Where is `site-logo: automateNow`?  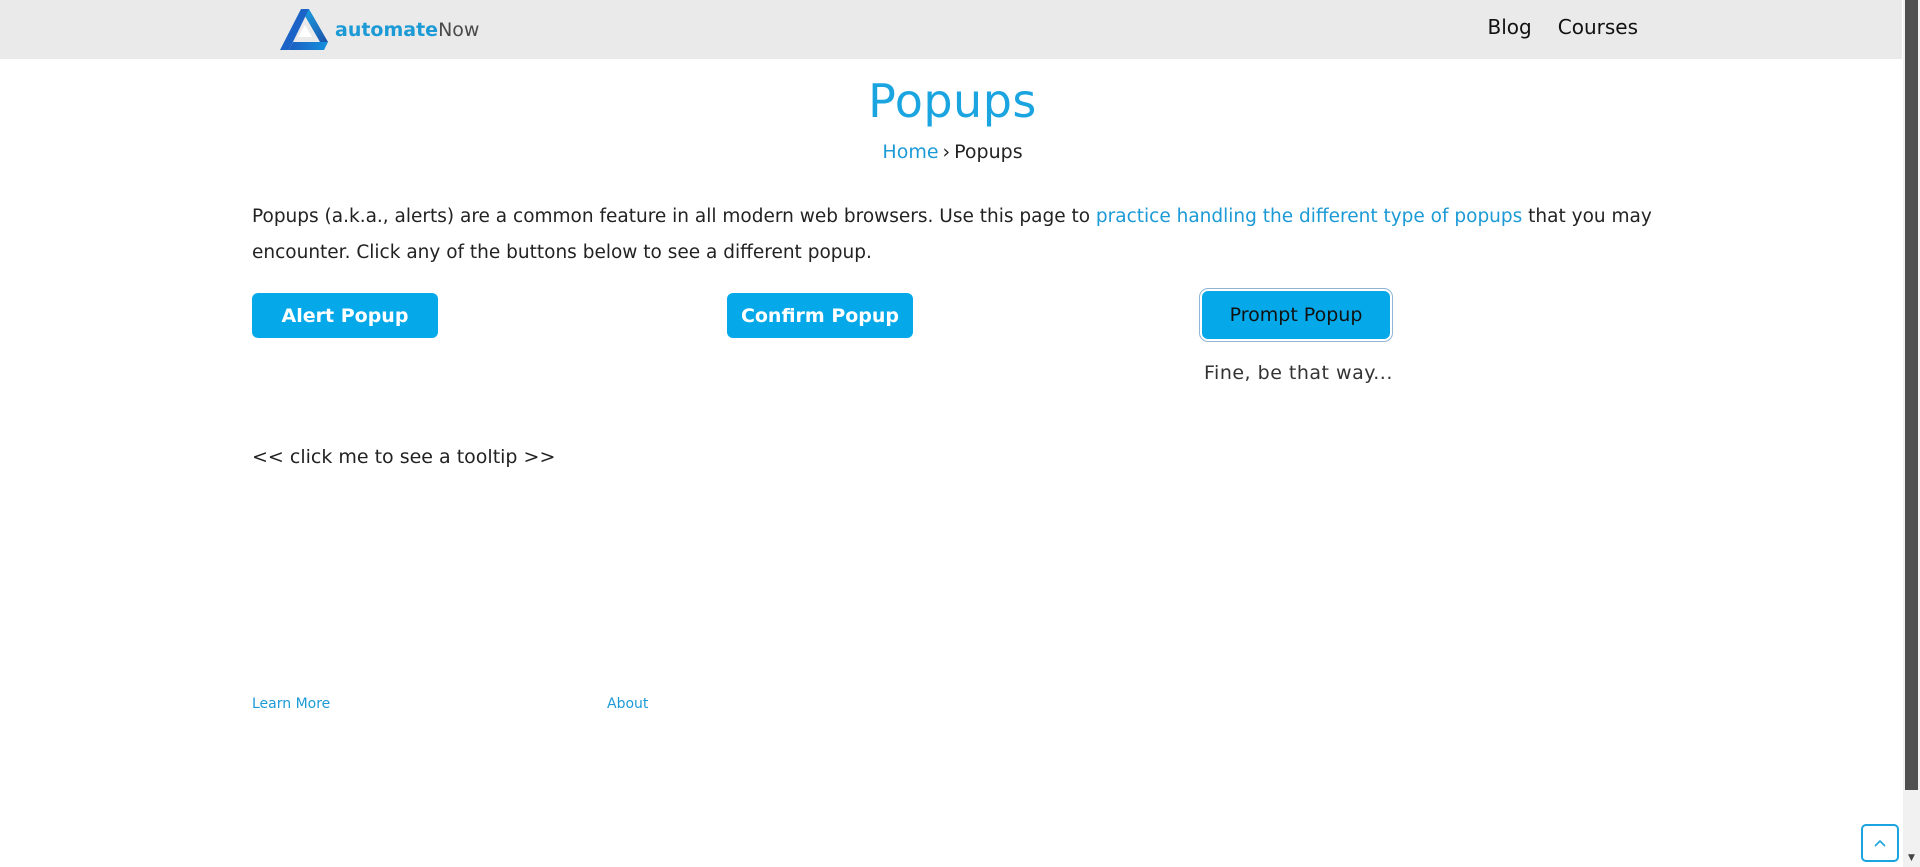 site-logo: automateNow is located at coordinates (379, 30).